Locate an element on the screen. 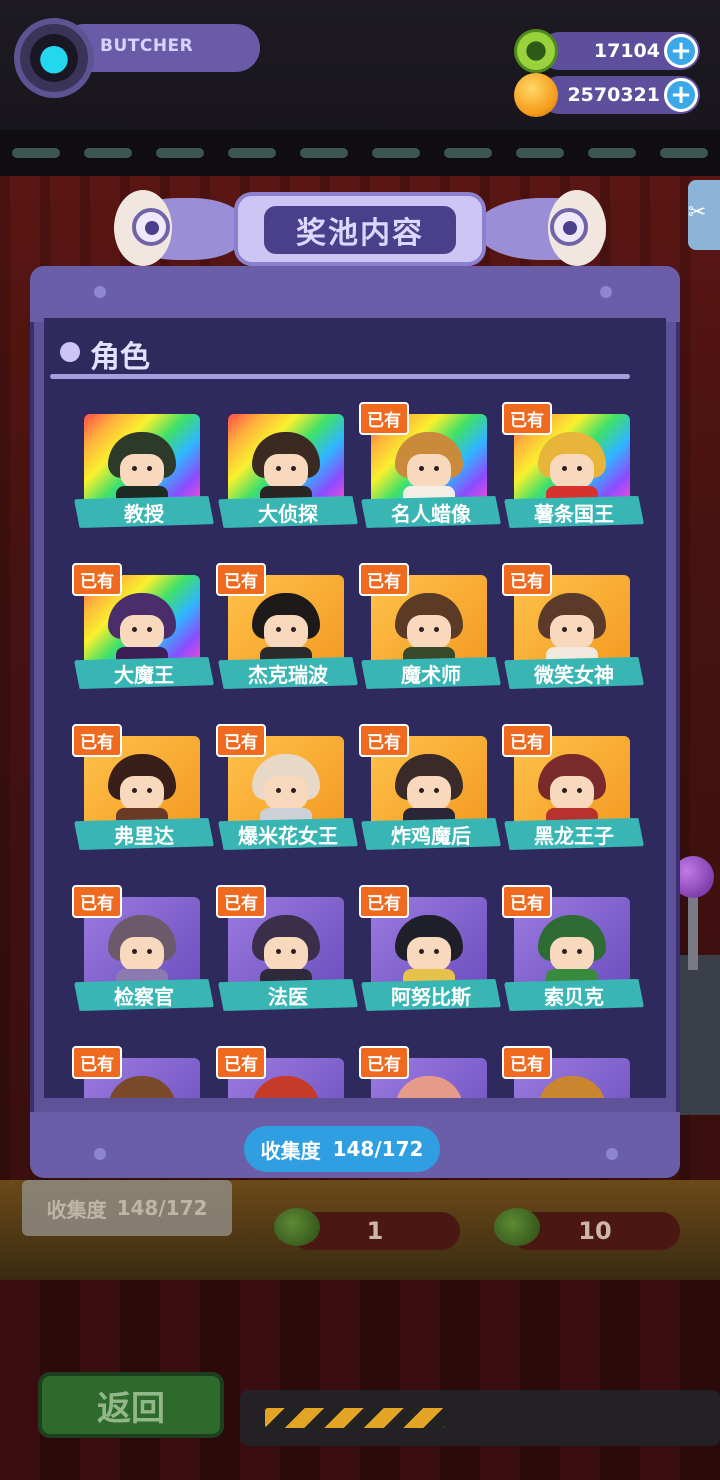 This screenshot has height=1480, width=720. character-name: 大侦探 is located at coordinates (288, 513).